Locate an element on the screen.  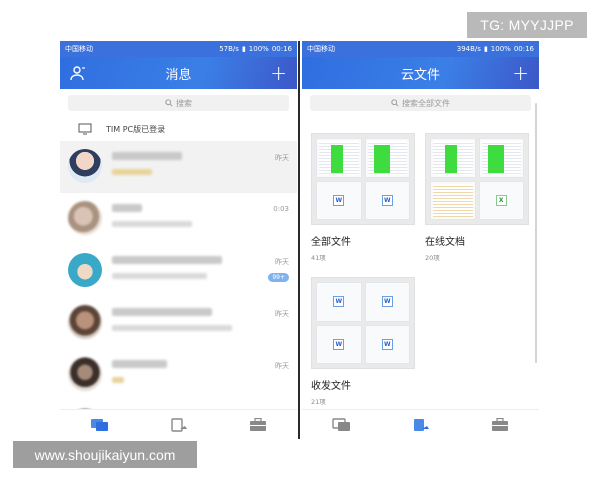
top-nav-bar: 消息 + is located at coordinates (178, 73).